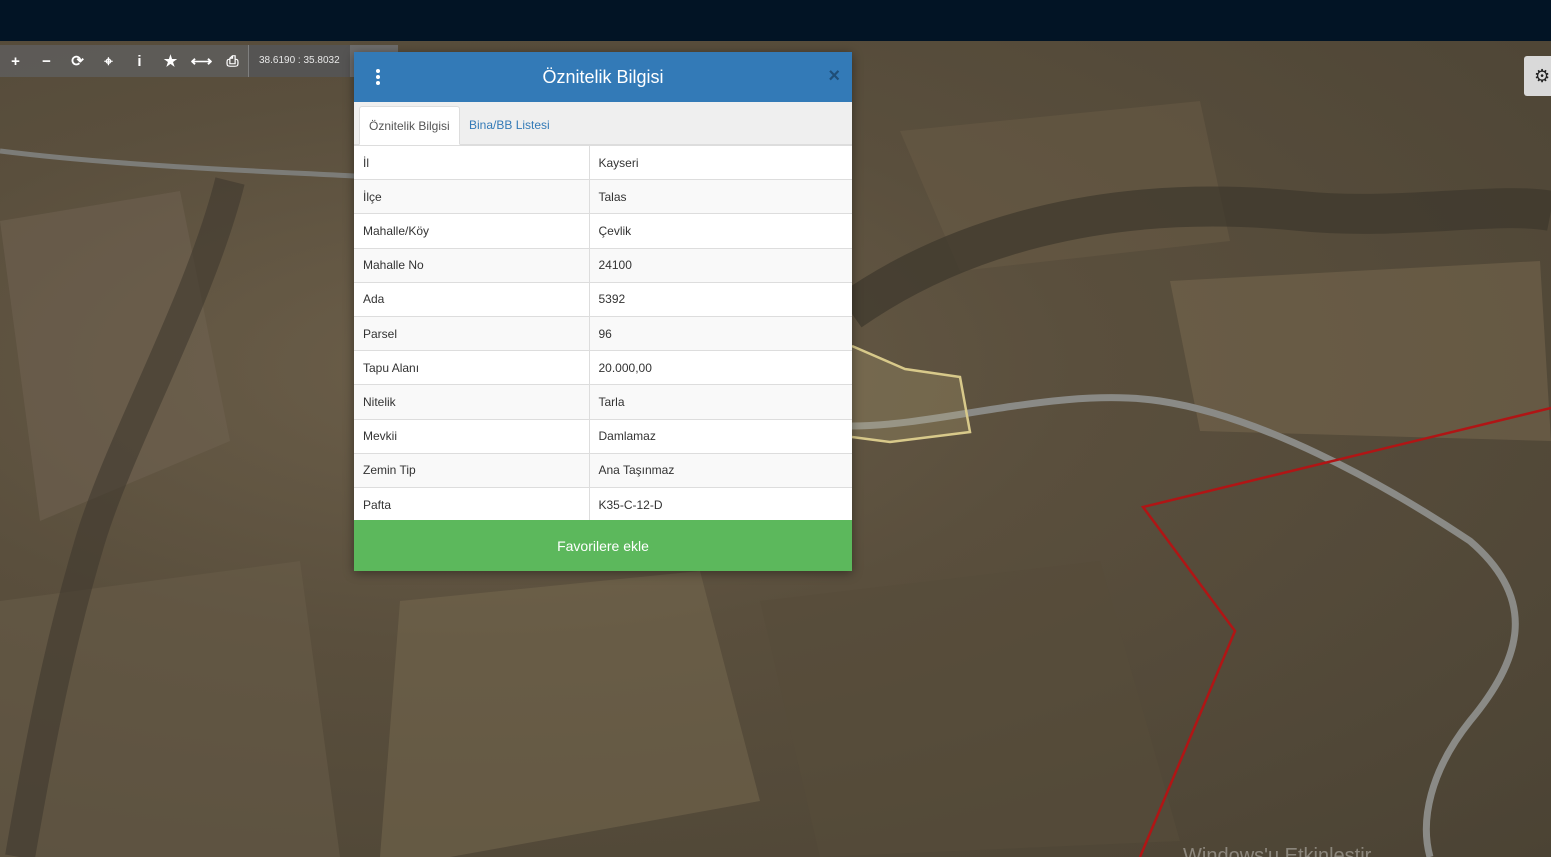 This screenshot has width=1551, height=857. What do you see at coordinates (201, 61) in the screenshot?
I see `measure-icon: ⟷` at bounding box center [201, 61].